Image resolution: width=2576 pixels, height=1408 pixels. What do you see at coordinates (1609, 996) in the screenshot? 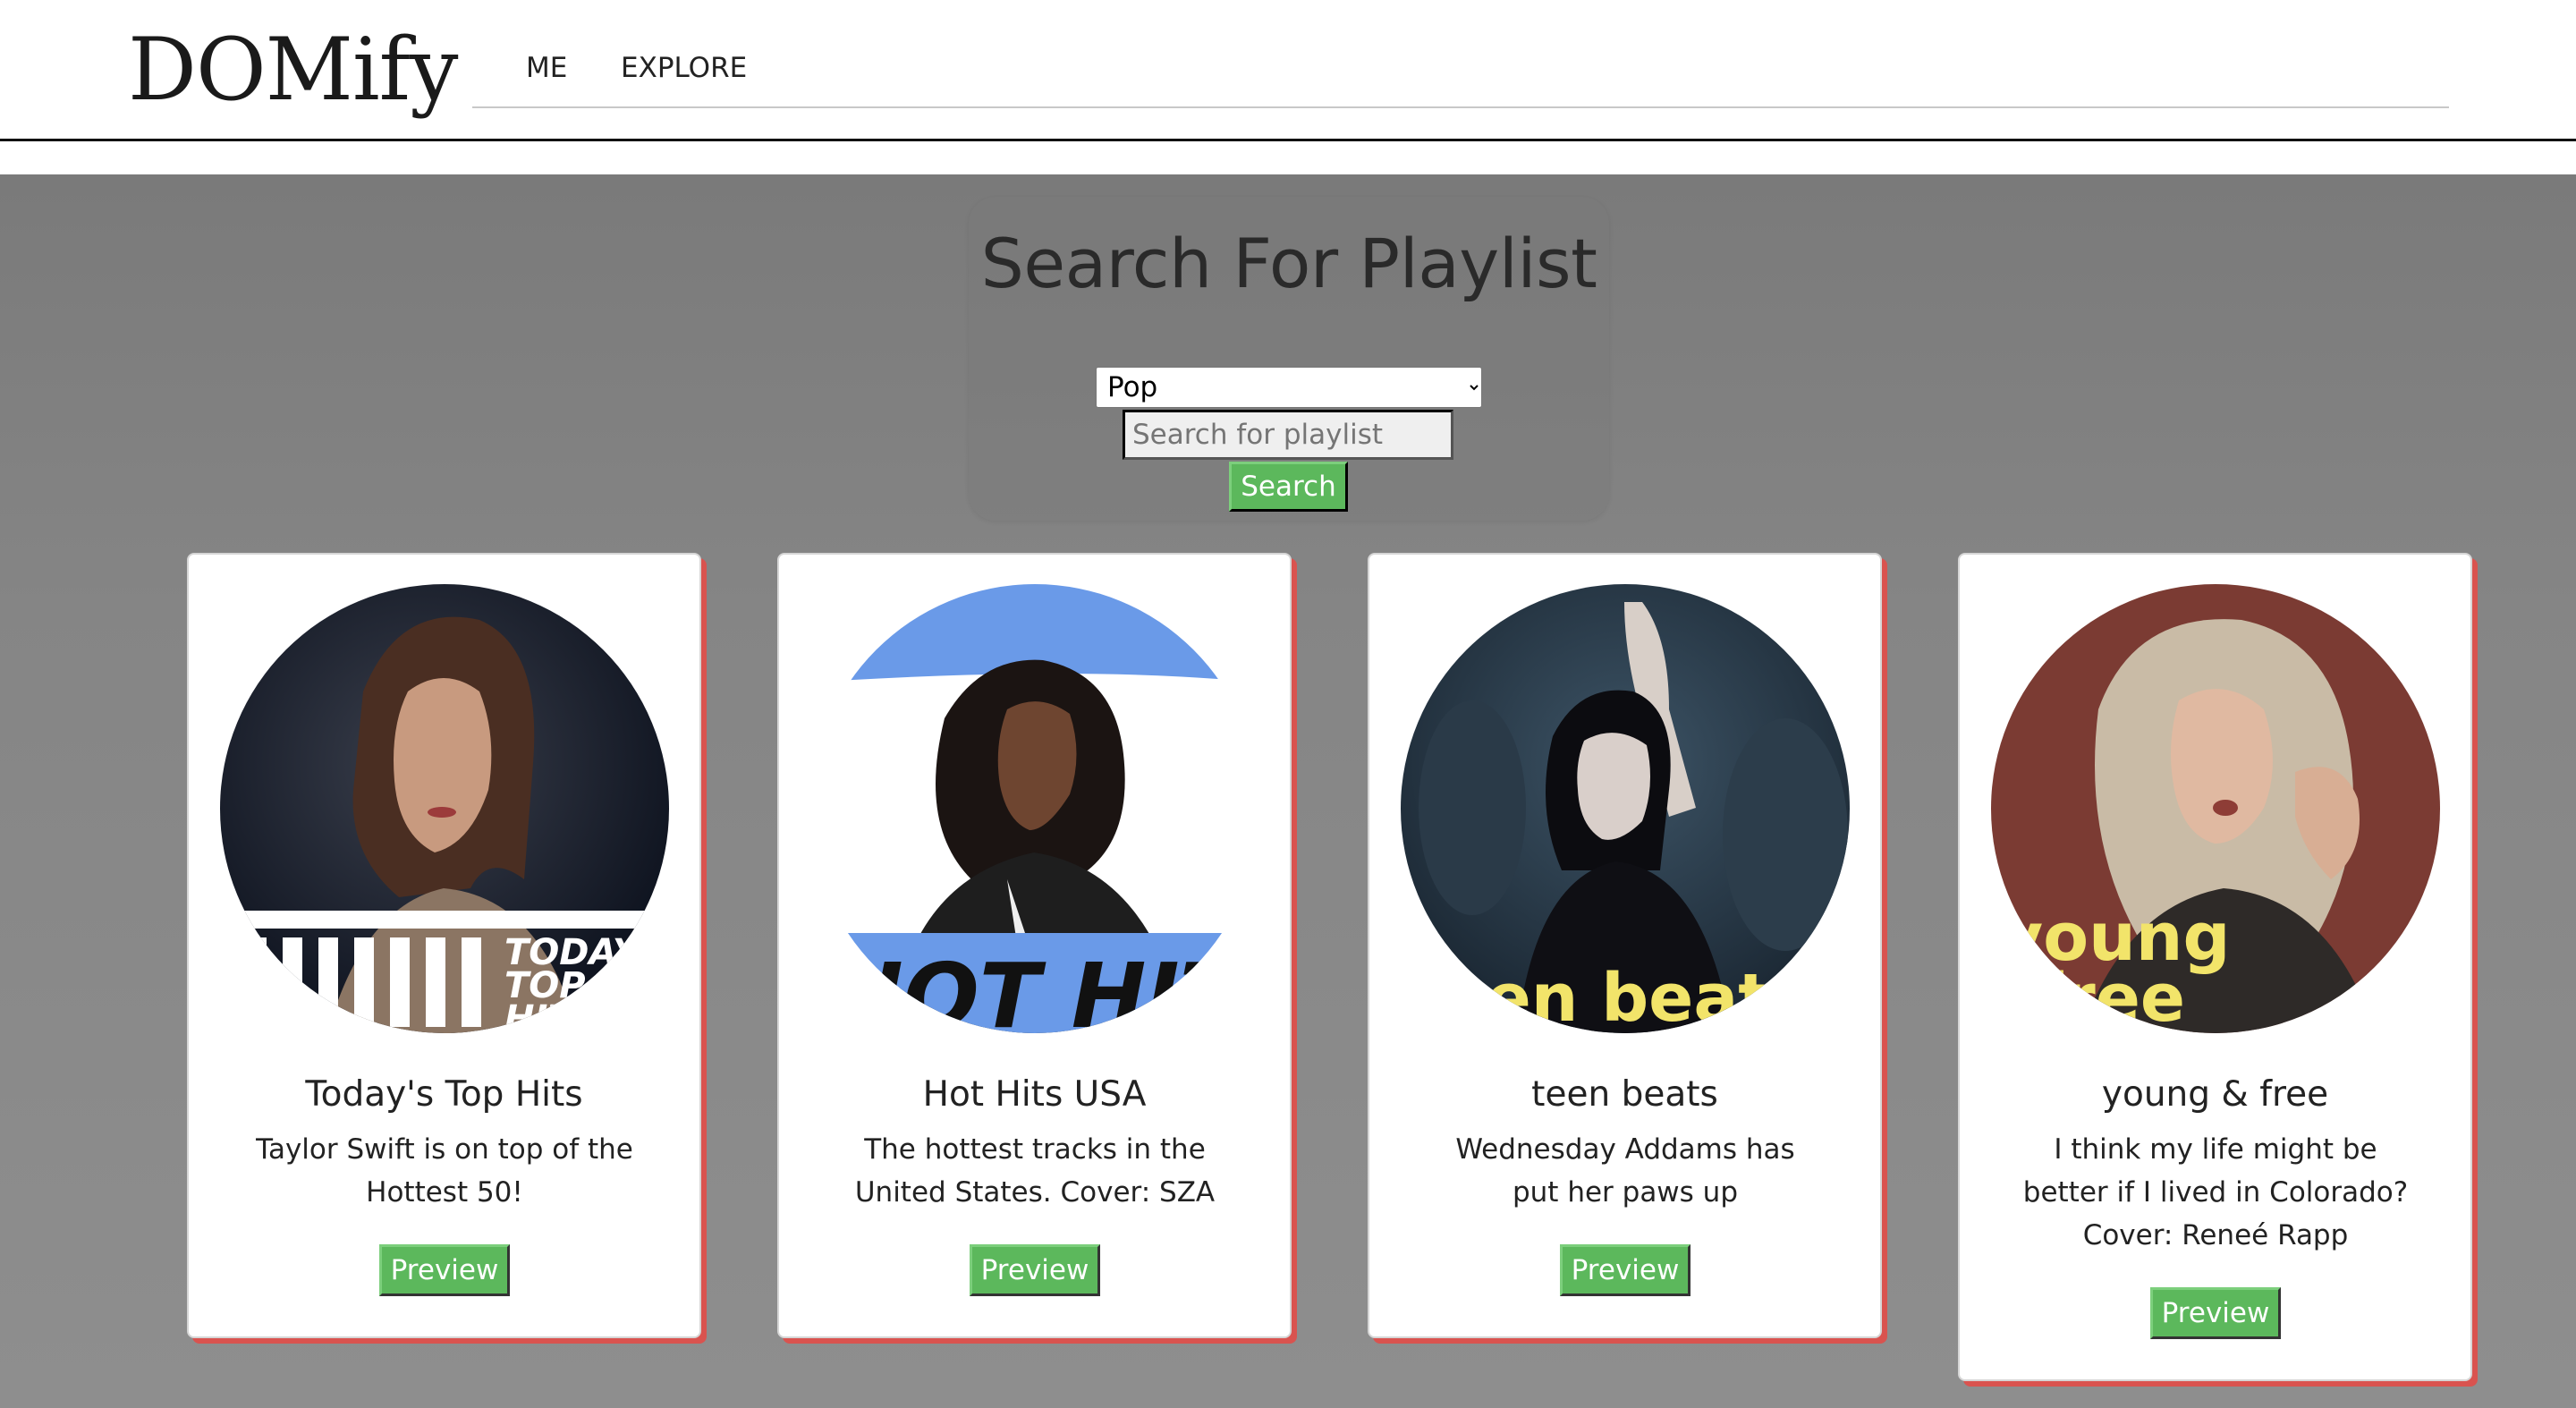
I see `cover-text: teen beats` at bounding box center [1609, 996].